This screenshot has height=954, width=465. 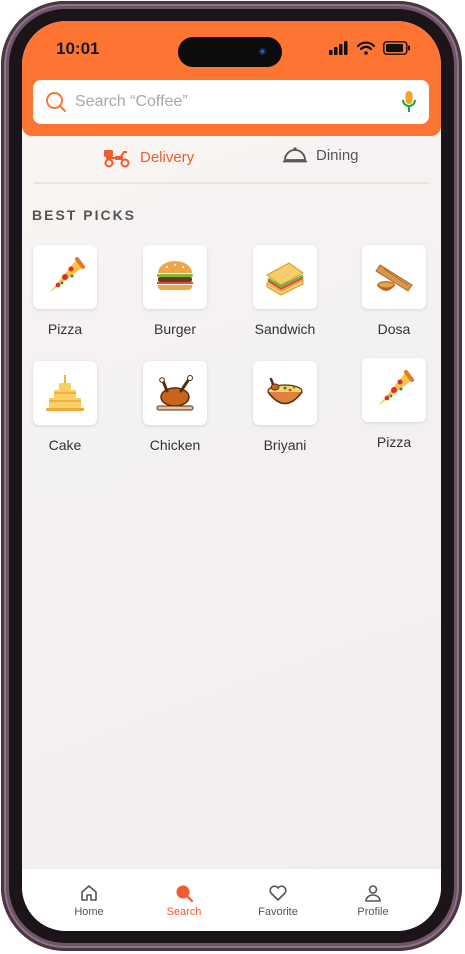 I want to click on sandwich-icon, so click(x=285, y=279).